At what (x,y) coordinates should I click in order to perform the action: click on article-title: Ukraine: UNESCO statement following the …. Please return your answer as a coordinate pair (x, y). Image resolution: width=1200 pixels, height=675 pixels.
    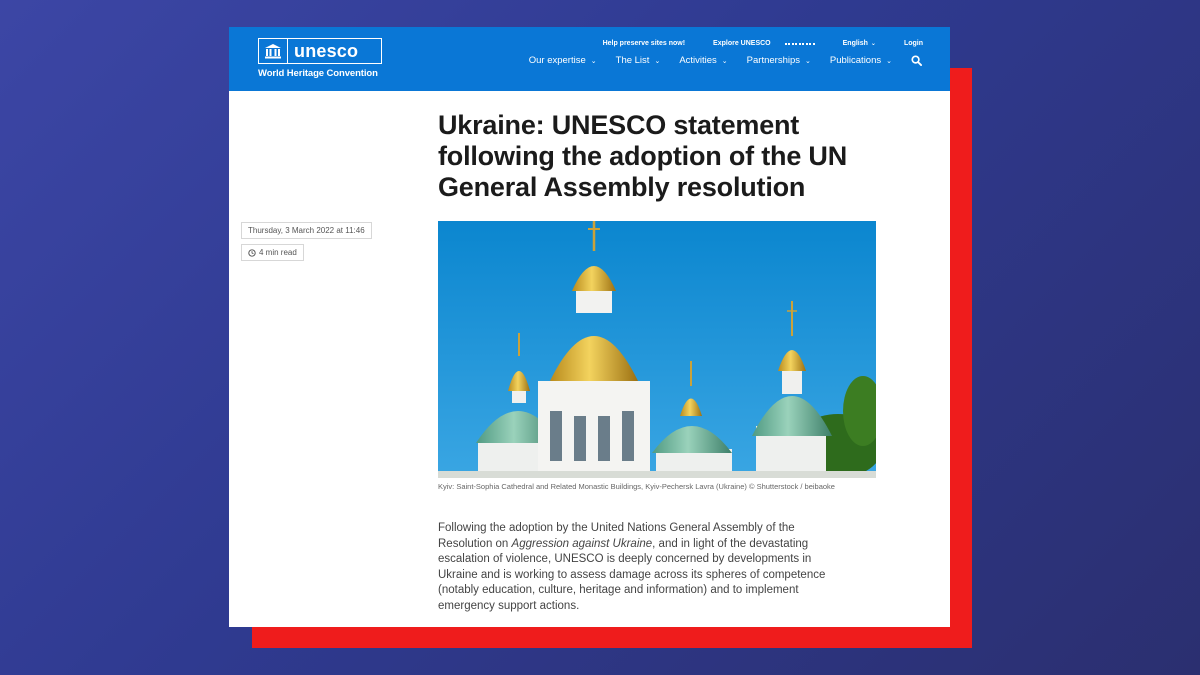
    Looking at the image, I should click on (643, 156).